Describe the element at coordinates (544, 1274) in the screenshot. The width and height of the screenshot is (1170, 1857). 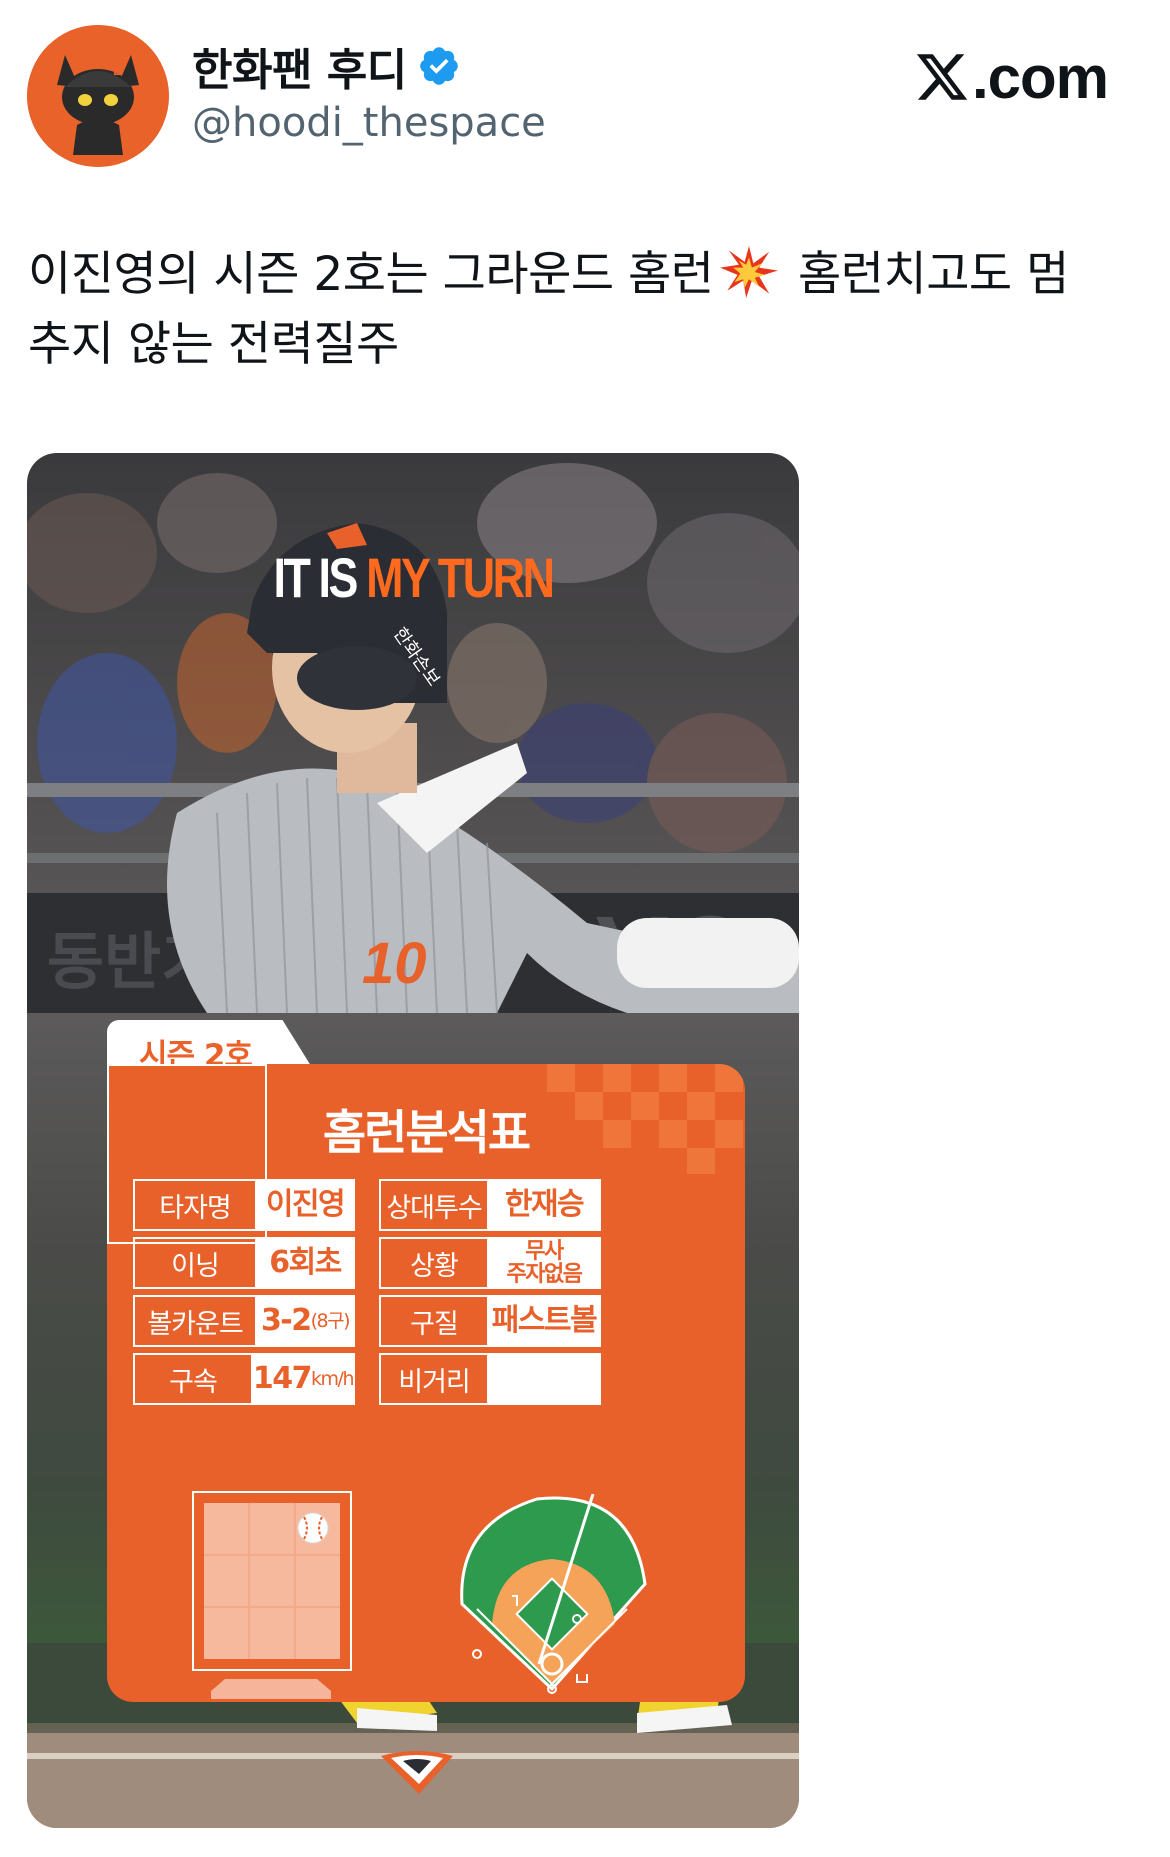
I see `situation-line2: 주자없음` at that location.